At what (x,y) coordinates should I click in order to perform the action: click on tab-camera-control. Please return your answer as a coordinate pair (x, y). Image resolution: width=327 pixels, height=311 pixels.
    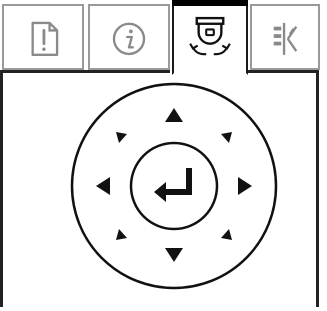
    Looking at the image, I should click on (210, 37).